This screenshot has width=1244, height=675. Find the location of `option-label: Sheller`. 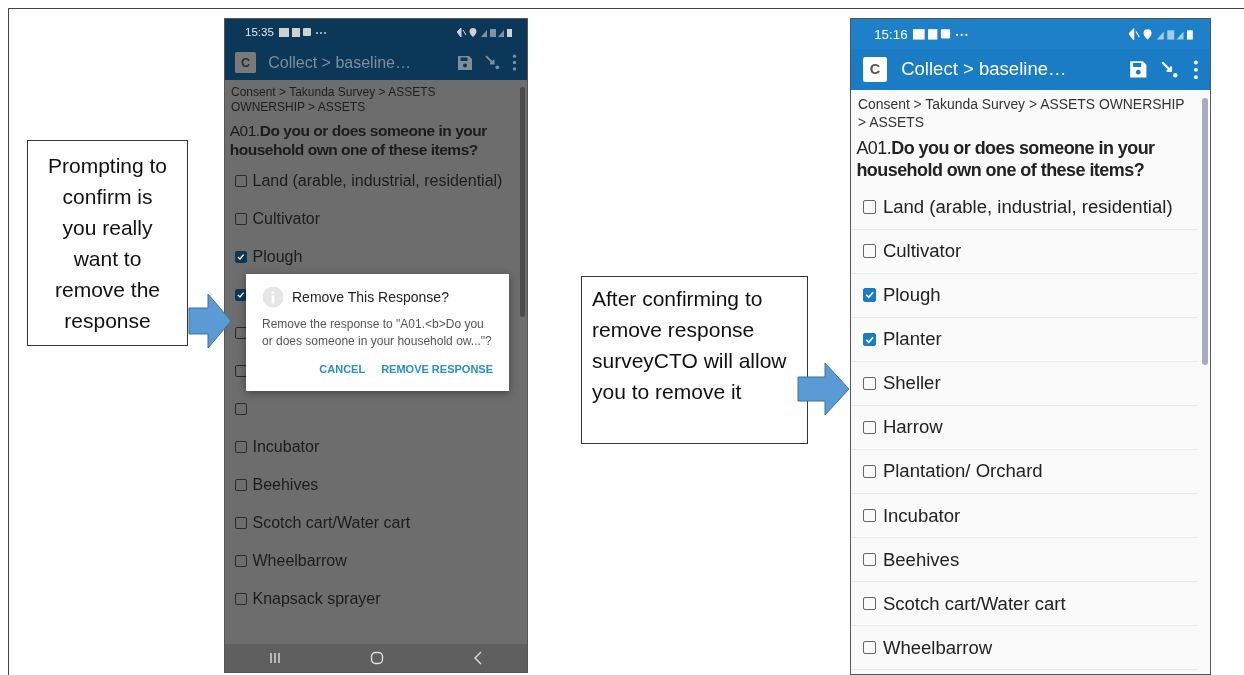

option-label: Sheller is located at coordinates (911, 383).